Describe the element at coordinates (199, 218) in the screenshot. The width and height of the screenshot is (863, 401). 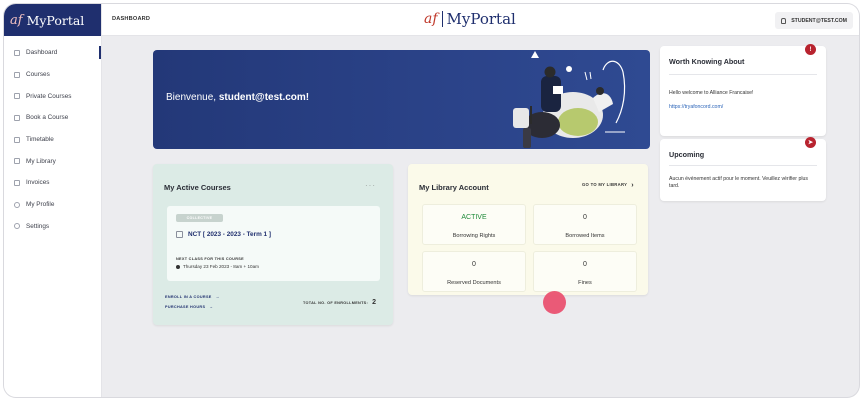
I see `course-type-badge: COLLECTIVE` at that location.